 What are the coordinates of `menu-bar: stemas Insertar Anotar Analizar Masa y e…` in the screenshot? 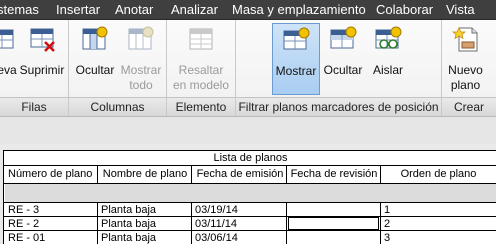 It's located at (248, 10).